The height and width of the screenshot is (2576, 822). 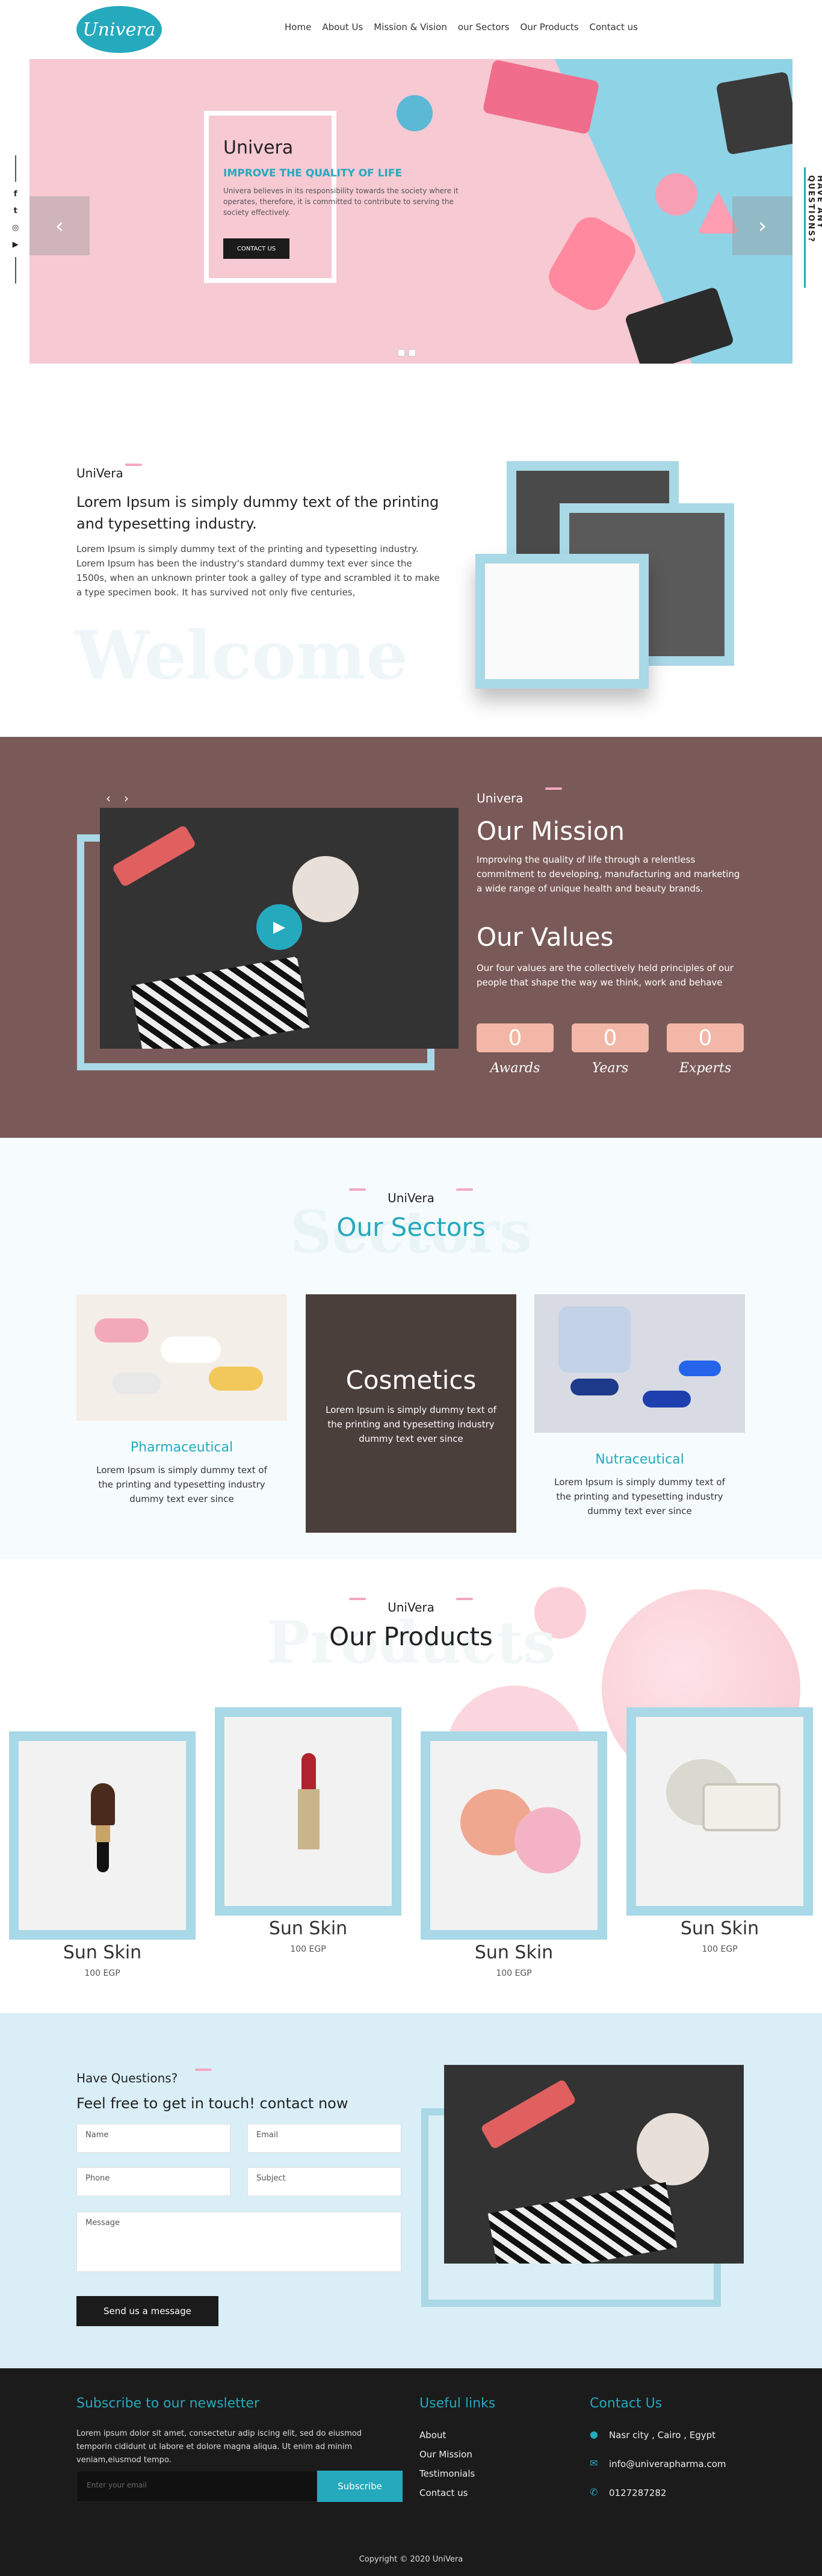 I want to click on experts-label: Experts, so click(x=705, y=1068).